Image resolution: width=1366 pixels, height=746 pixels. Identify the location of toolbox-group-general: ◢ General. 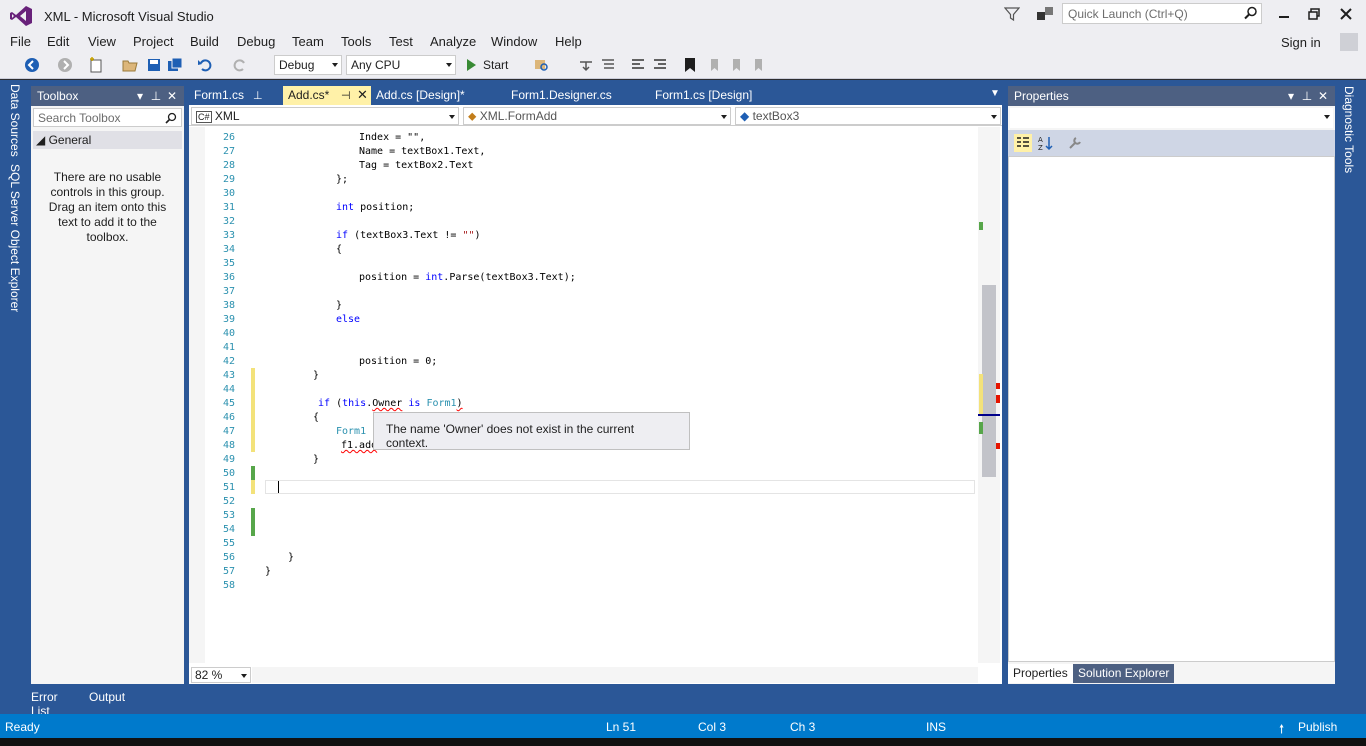
(107, 140).